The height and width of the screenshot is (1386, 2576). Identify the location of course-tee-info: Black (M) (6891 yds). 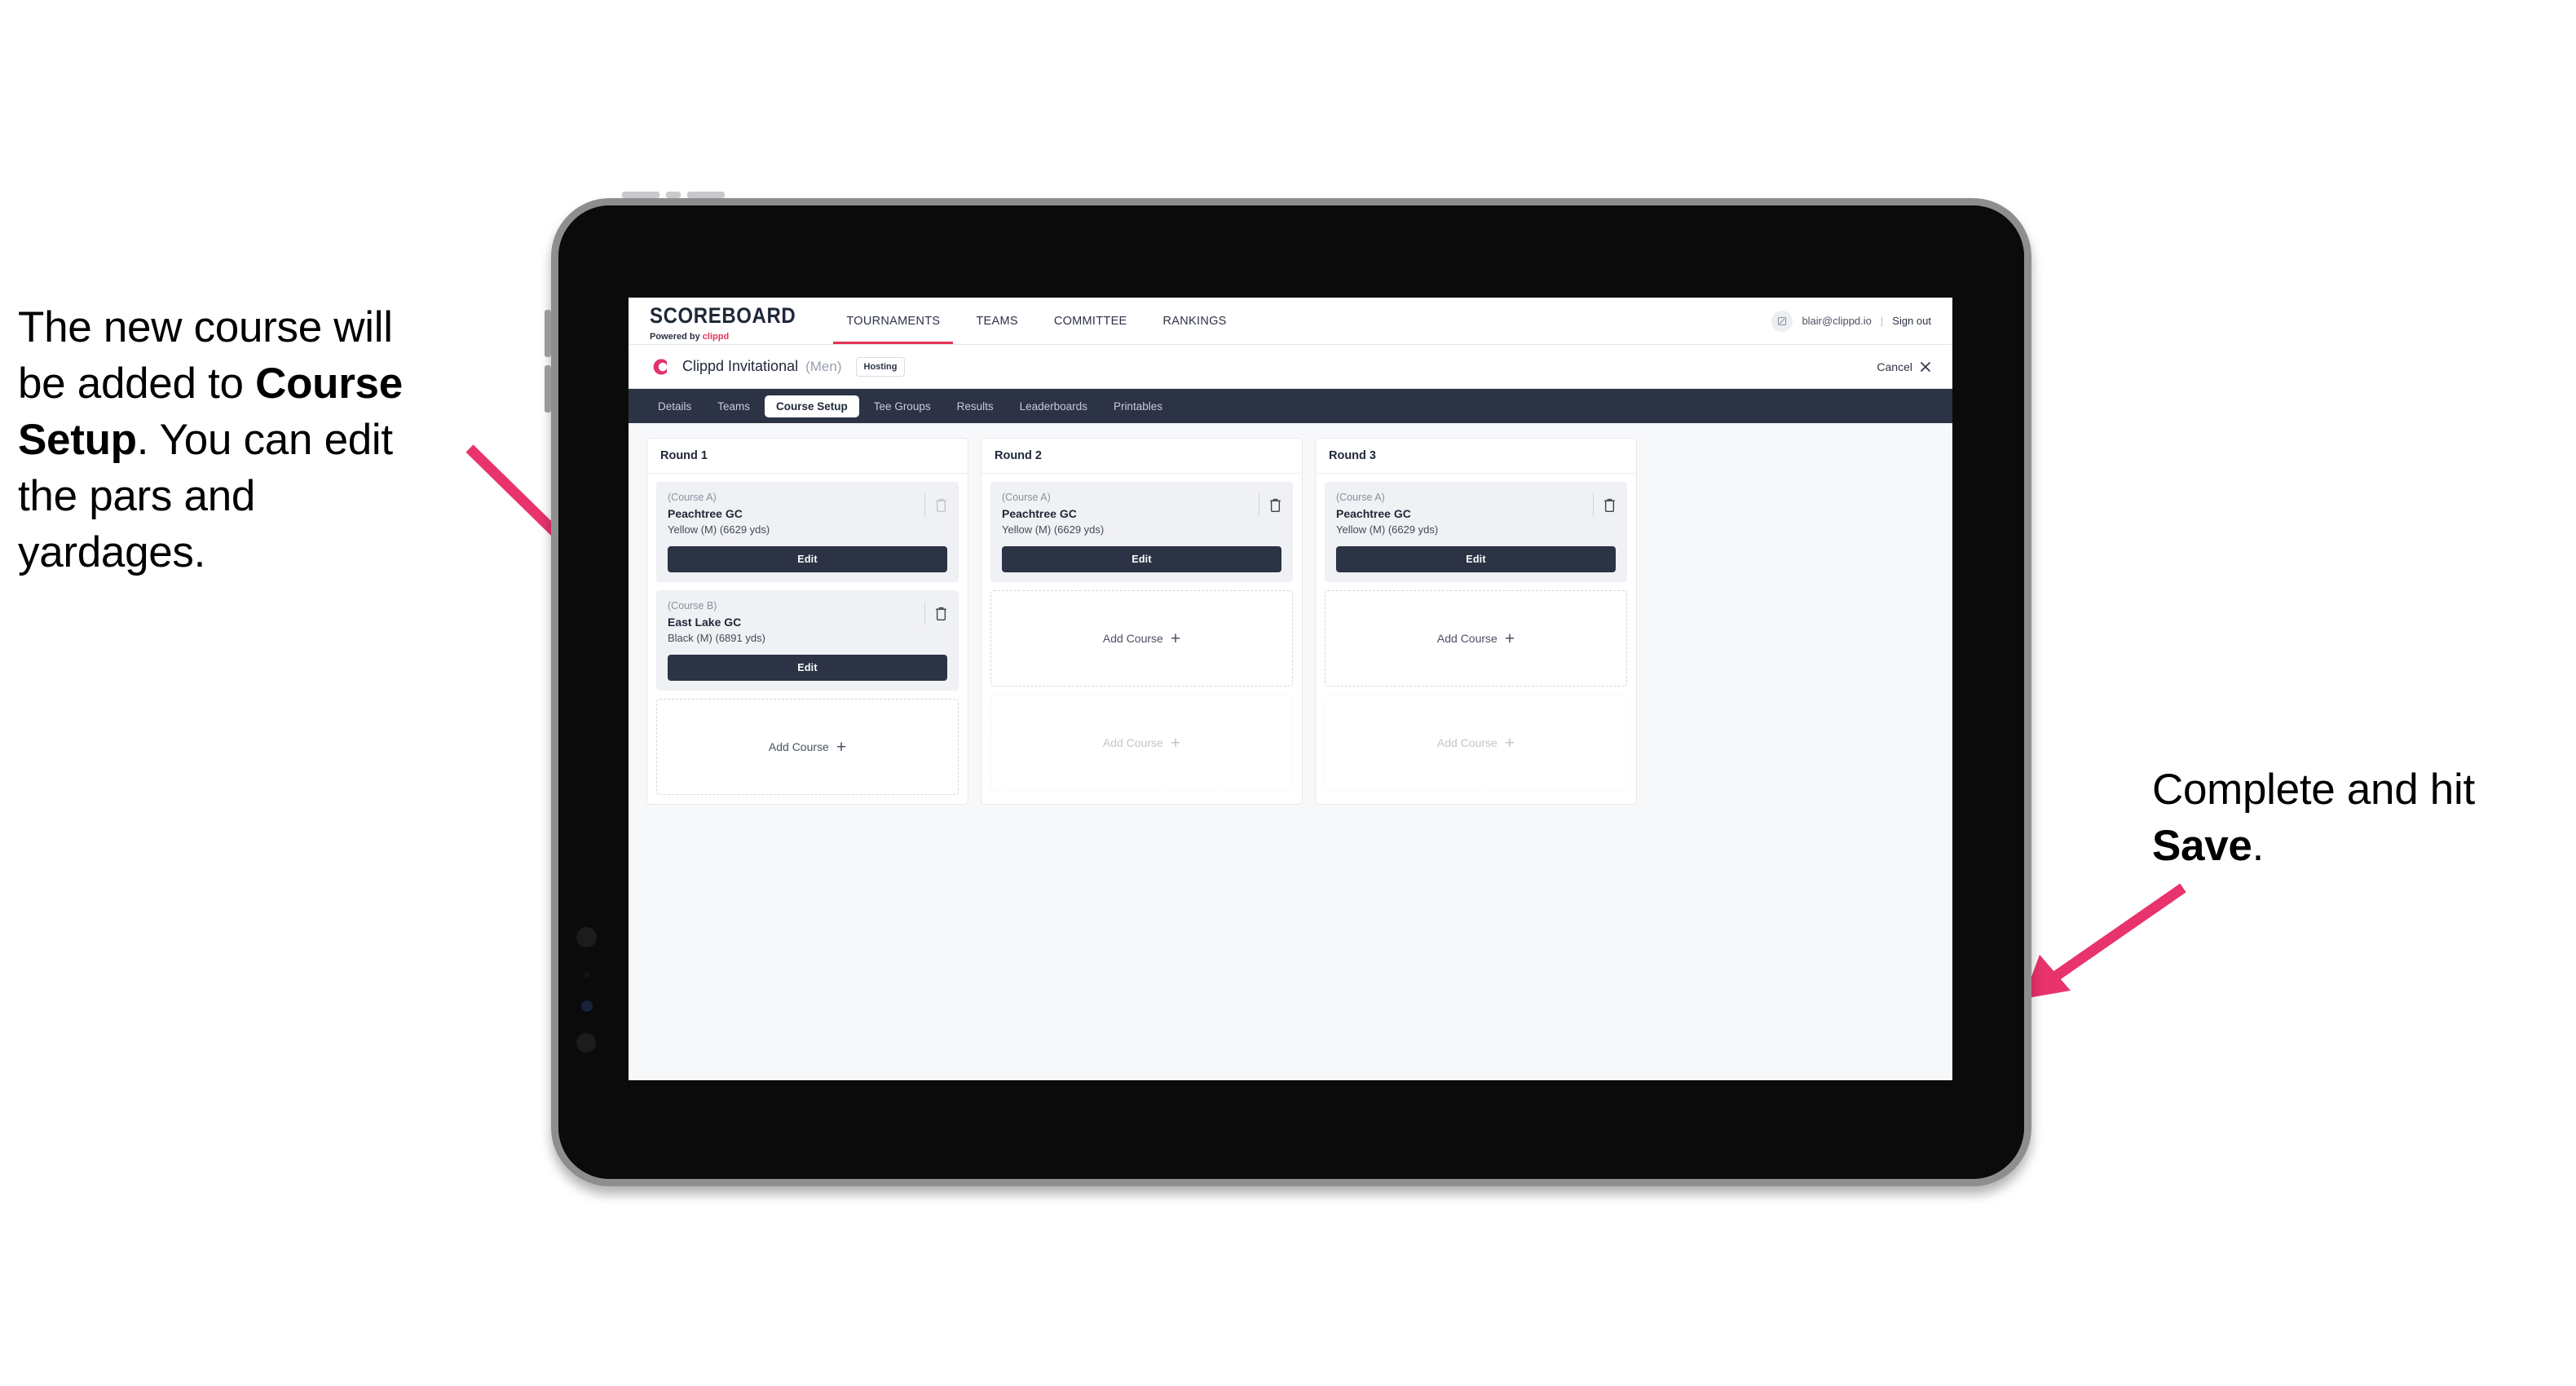
(716, 638).